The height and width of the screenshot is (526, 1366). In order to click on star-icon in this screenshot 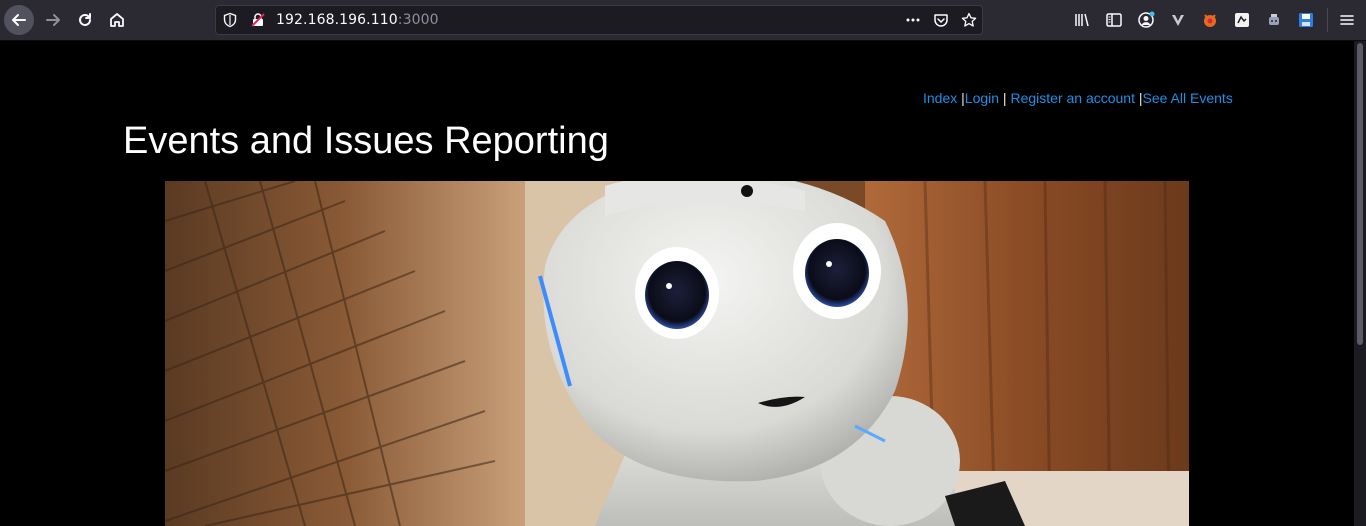, I will do `click(969, 20)`.